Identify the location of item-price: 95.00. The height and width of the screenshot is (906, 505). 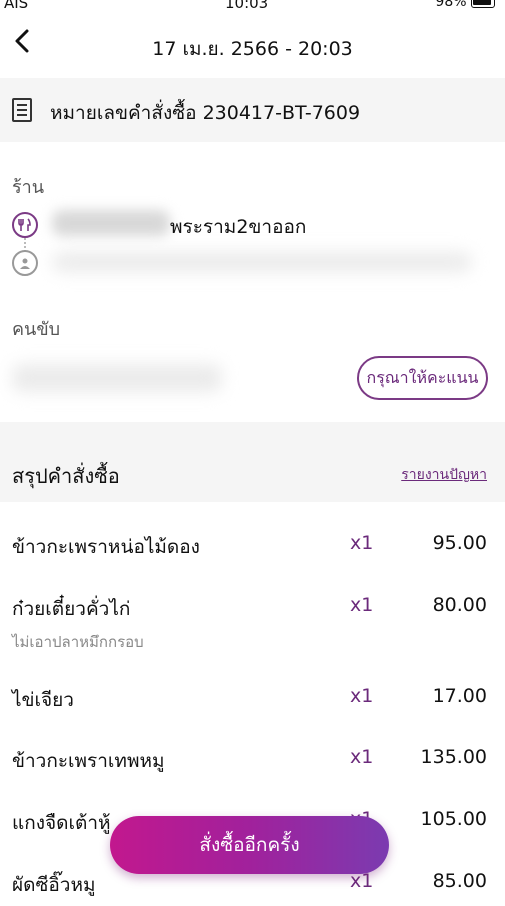
(459, 543).